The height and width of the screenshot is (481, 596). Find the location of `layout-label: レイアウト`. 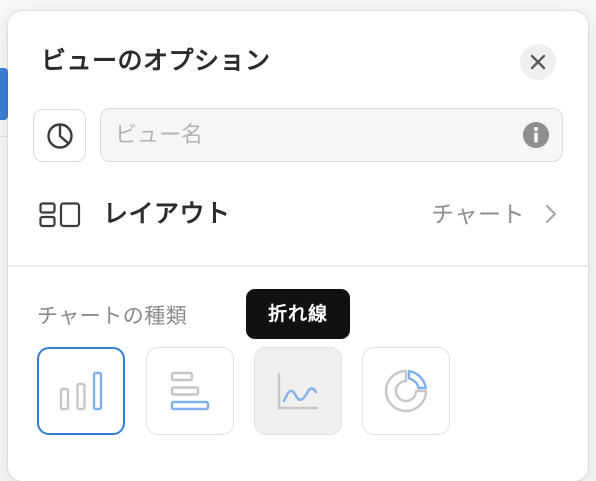

layout-label: レイアウト is located at coordinates (167, 213).